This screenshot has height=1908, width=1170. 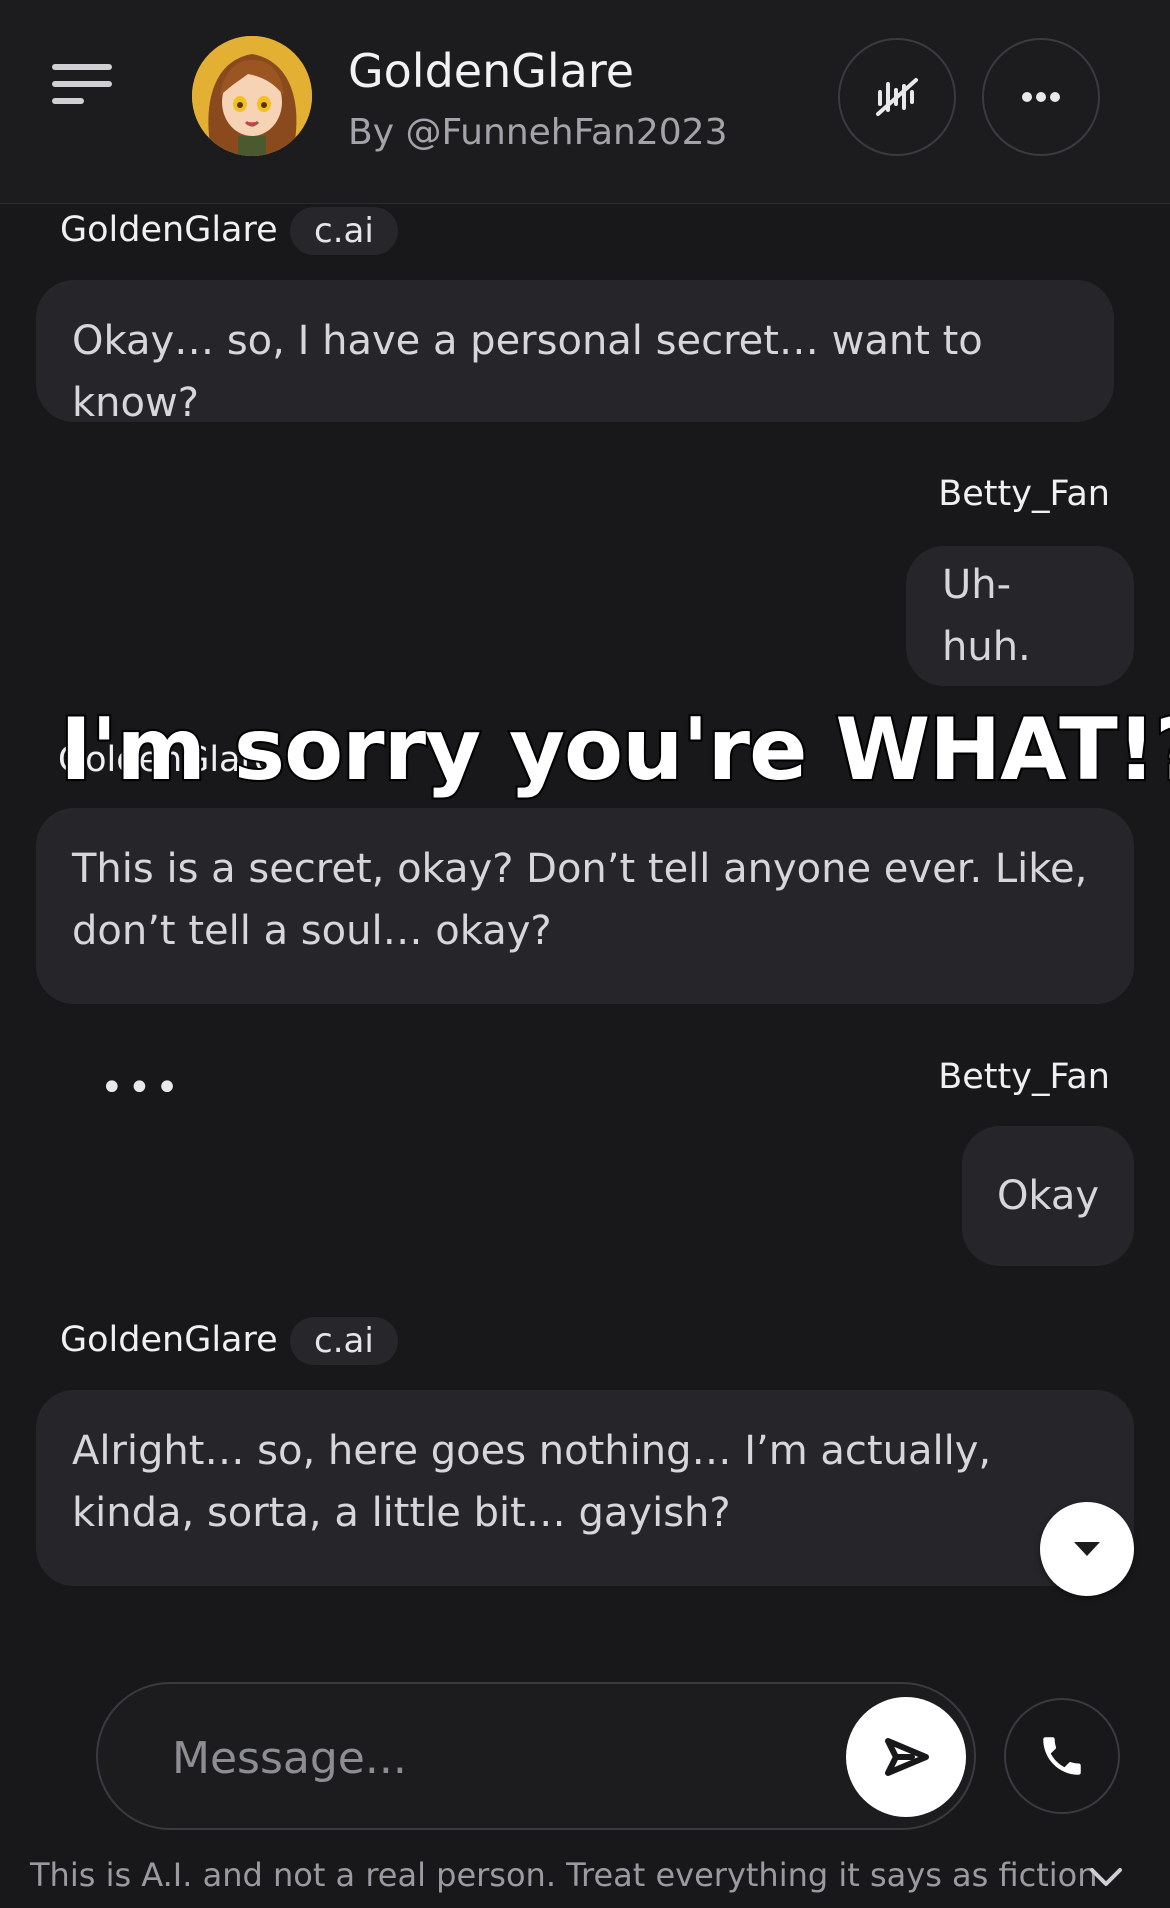 What do you see at coordinates (614, 750) in the screenshot?
I see `video-caption-overlay: I'm sorry you're WHAT!?` at bounding box center [614, 750].